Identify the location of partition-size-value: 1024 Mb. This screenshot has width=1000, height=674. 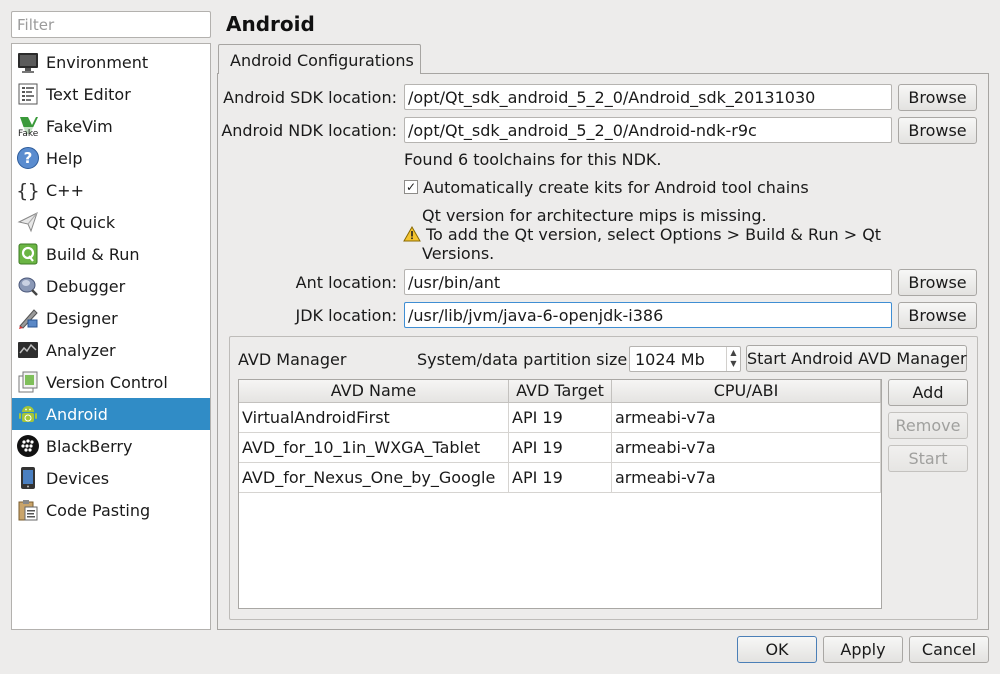
(670, 359).